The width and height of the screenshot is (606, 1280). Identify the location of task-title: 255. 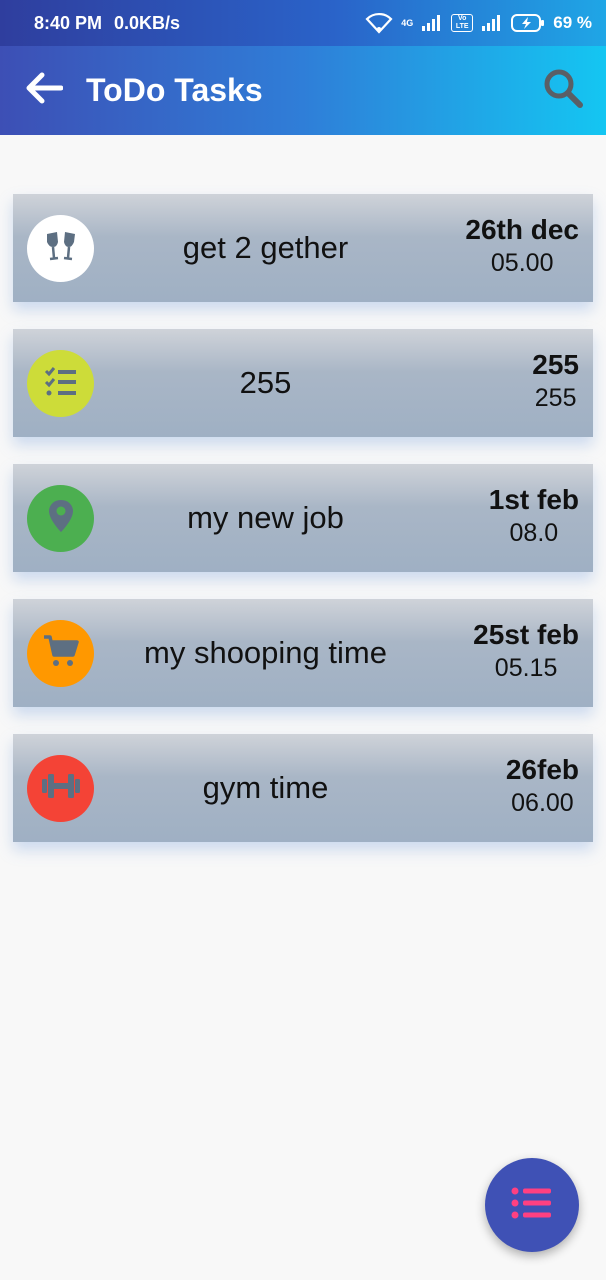
(265, 382).